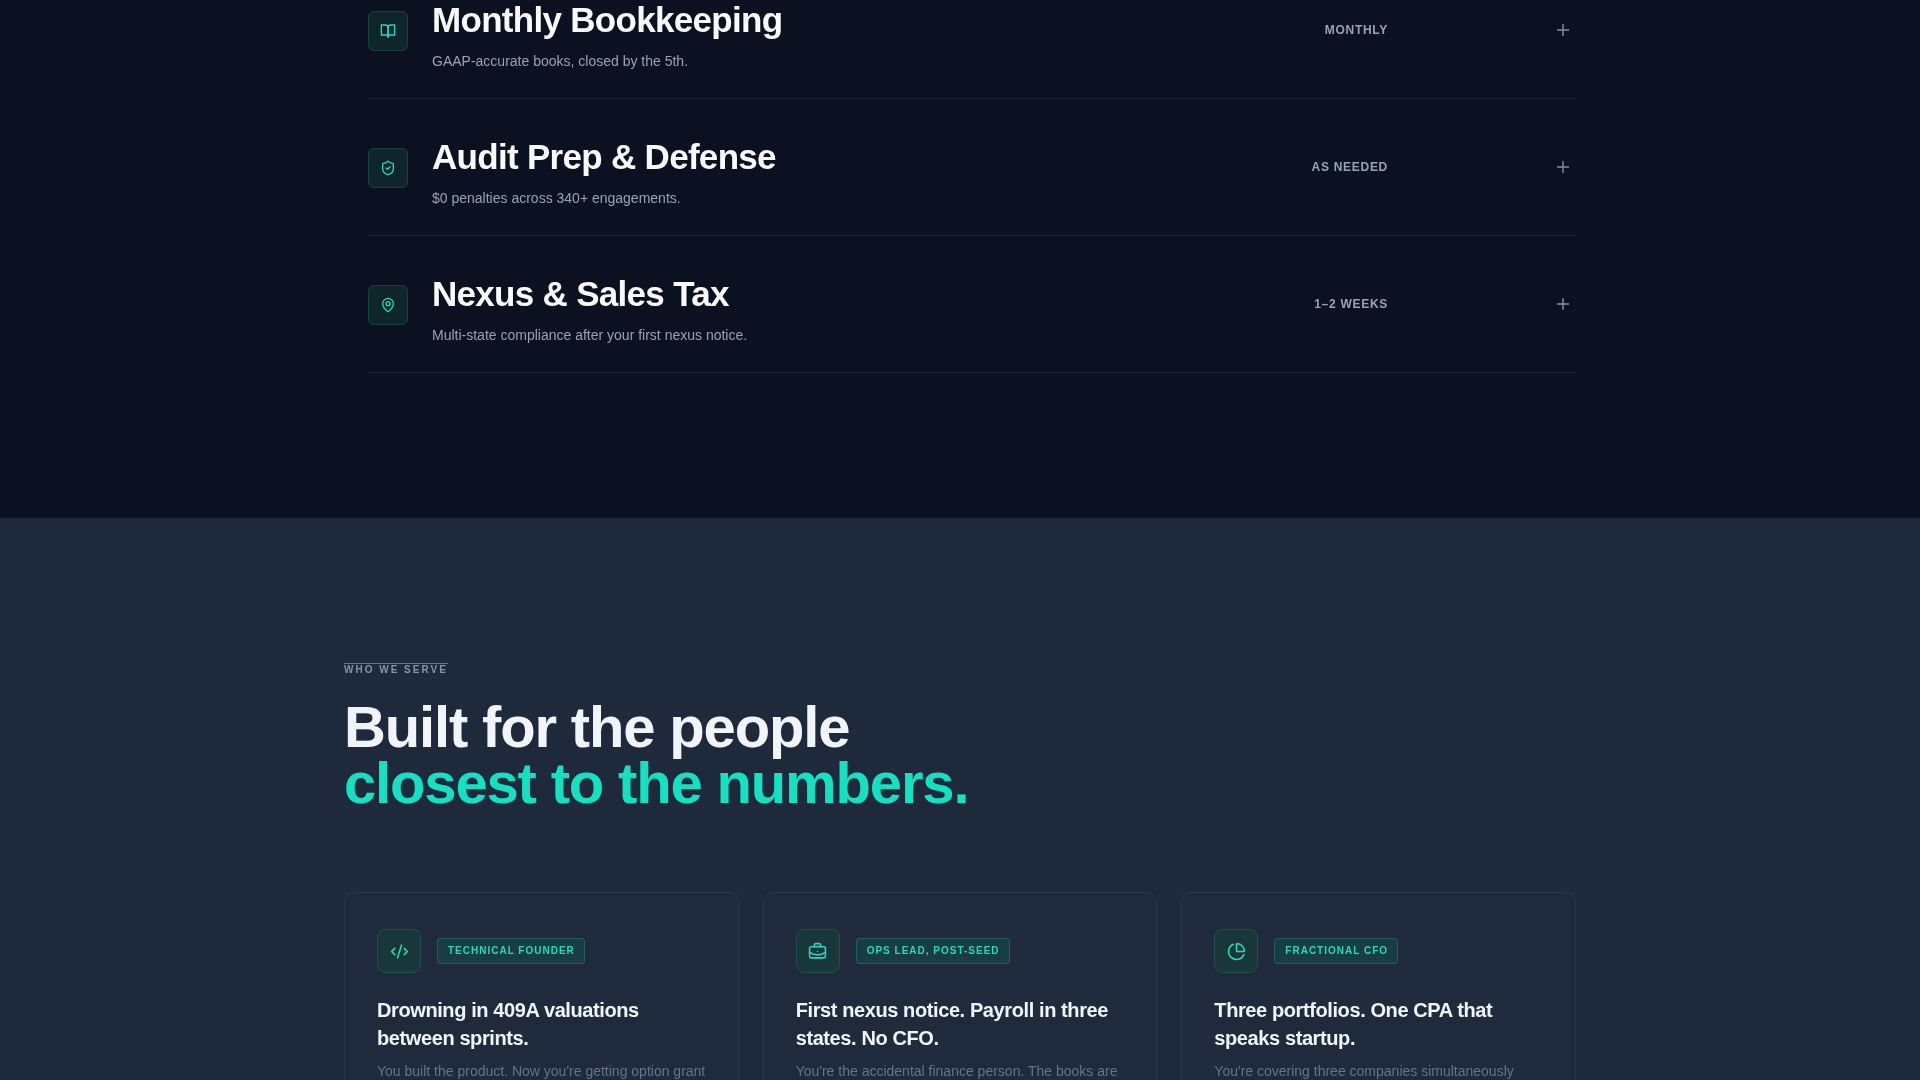 This screenshot has height=1080, width=1920. Describe the element at coordinates (607, 20) in the screenshot. I see `service-title: Monthly Bookkeeping` at that location.